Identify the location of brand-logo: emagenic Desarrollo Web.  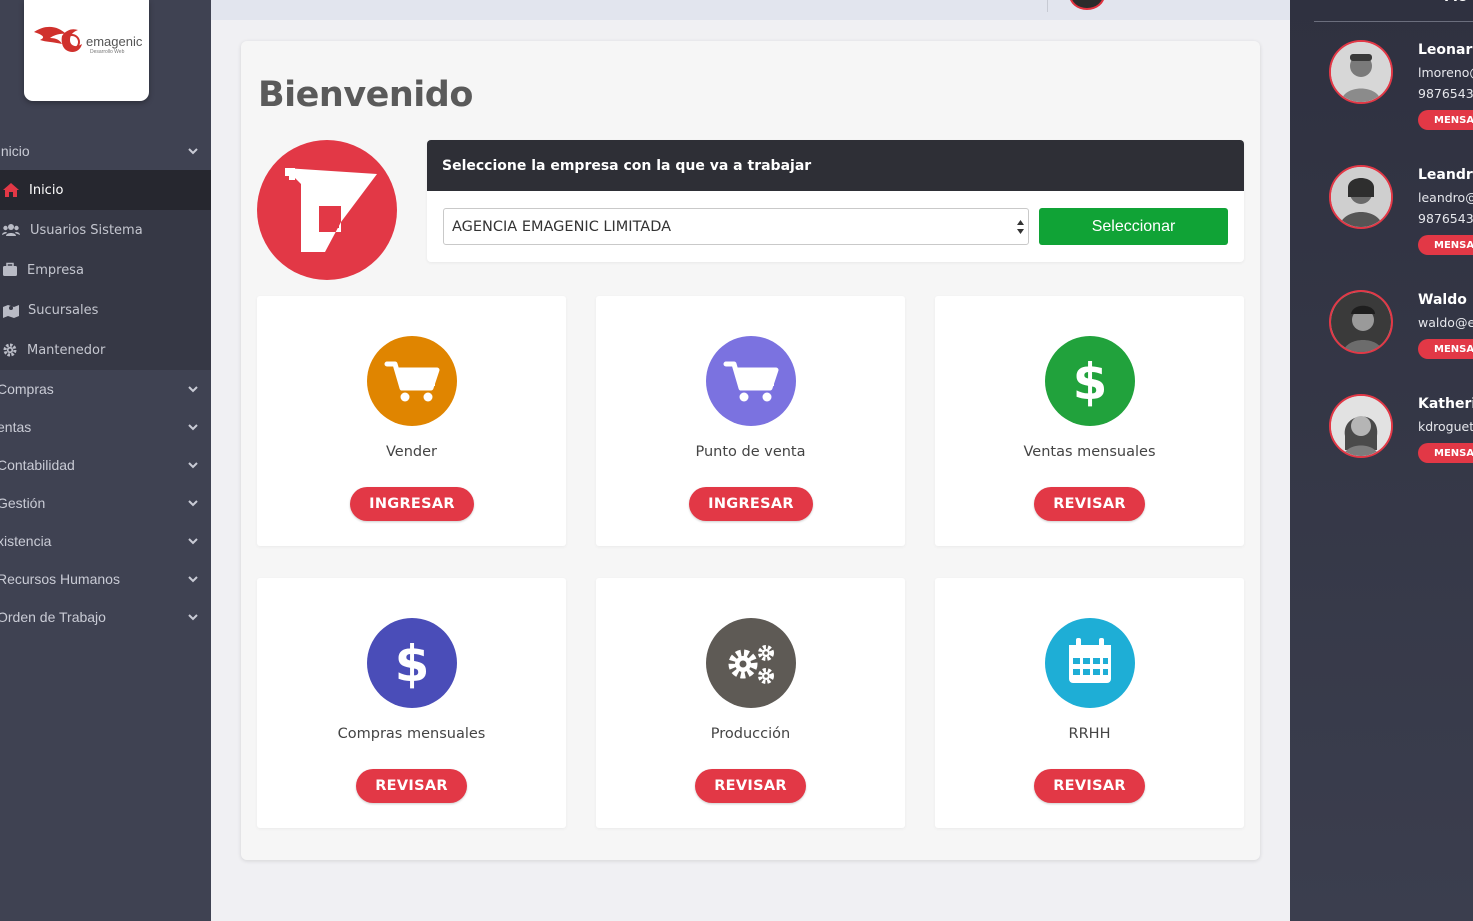
(86, 50).